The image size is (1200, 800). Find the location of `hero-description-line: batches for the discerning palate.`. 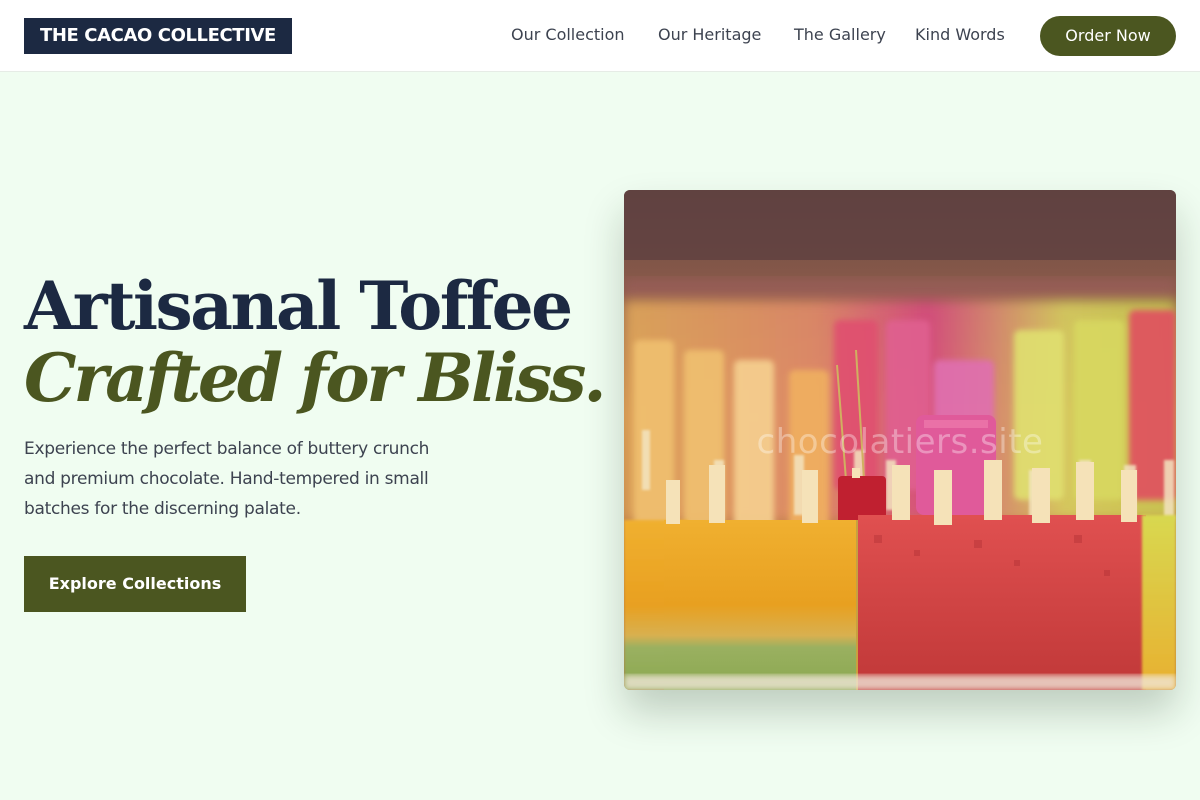

hero-description-line: batches for the discerning palate. is located at coordinates (162, 509).